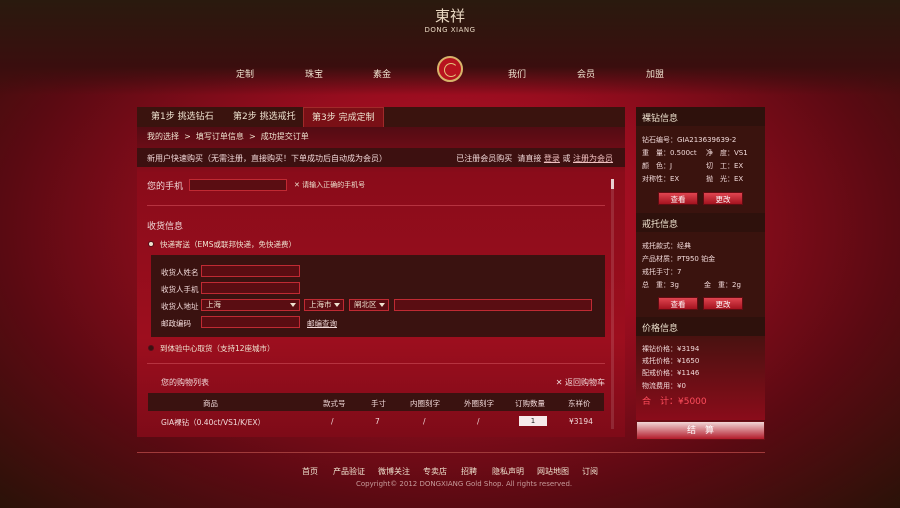 The width and height of the screenshot is (900, 508). What do you see at coordinates (579, 403) in the screenshot?
I see `col-price: 东祥价` at bounding box center [579, 403].